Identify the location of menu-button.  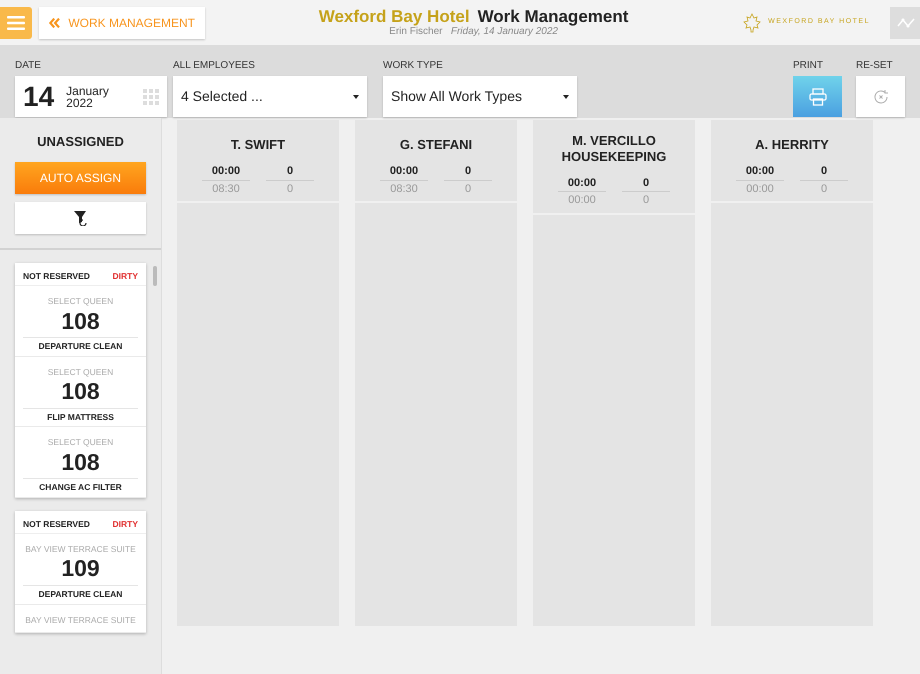
(16, 22).